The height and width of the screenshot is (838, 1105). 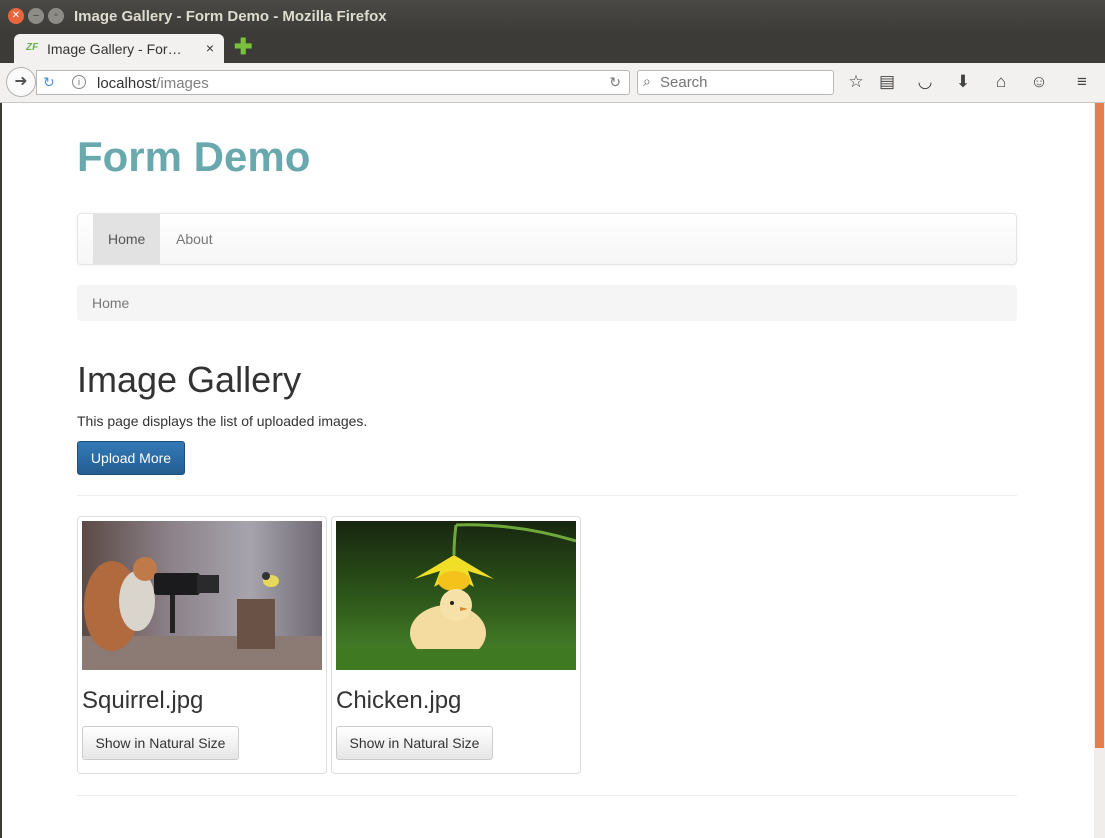 I want to click on scrollbar-thumb, so click(x=1099, y=425).